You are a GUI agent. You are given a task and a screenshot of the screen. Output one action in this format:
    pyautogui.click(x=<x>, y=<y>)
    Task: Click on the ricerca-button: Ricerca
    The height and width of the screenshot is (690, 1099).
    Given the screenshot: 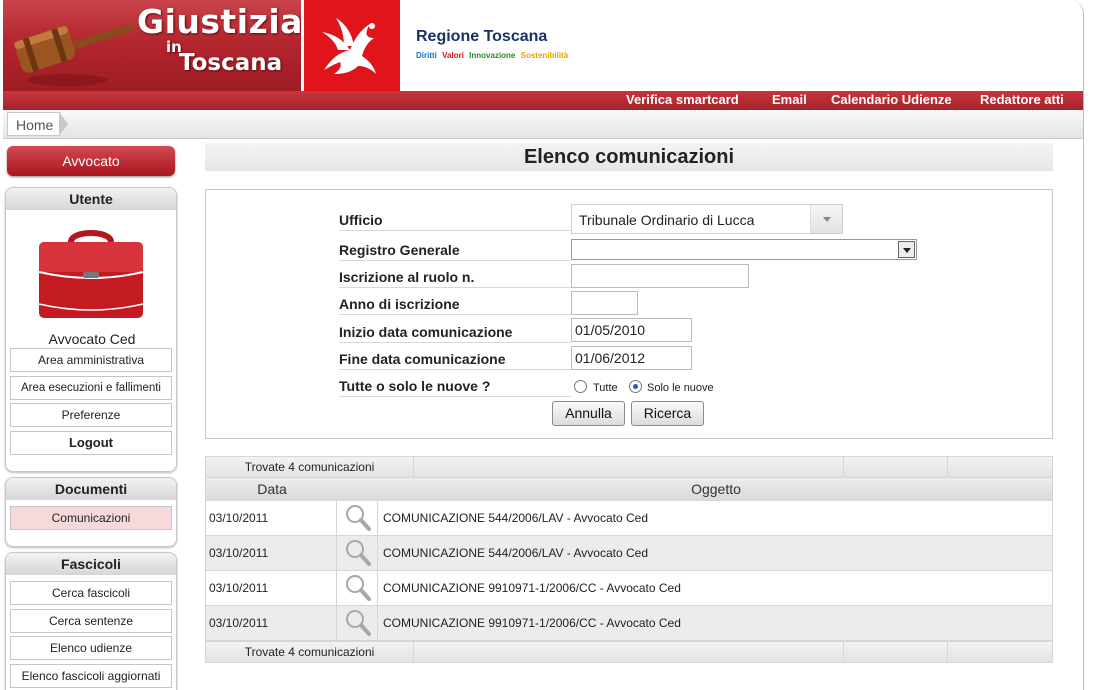 What is the action you would take?
    pyautogui.click(x=667, y=413)
    